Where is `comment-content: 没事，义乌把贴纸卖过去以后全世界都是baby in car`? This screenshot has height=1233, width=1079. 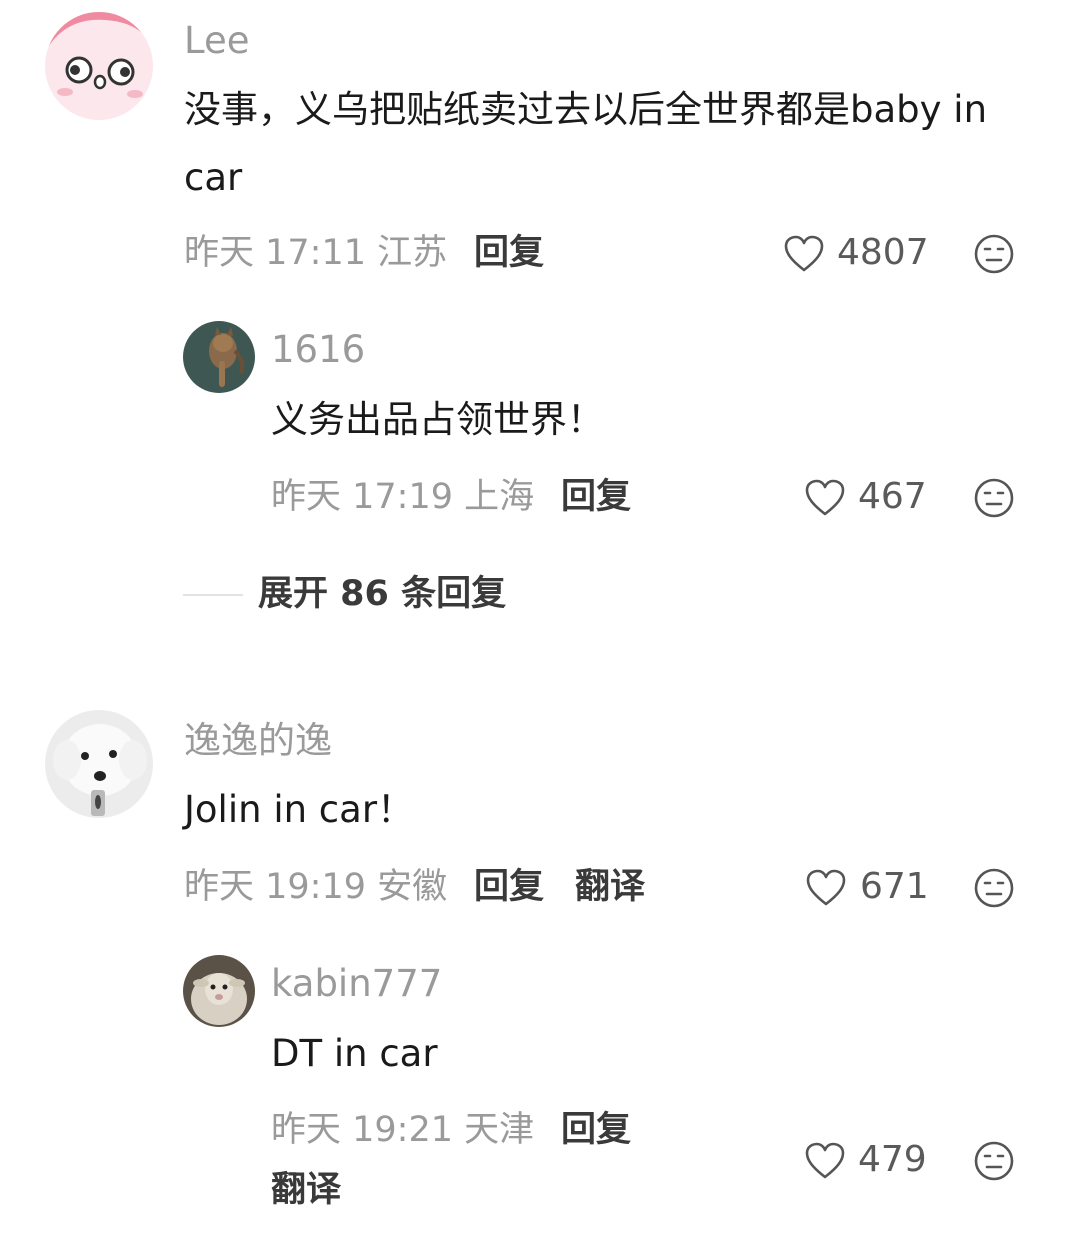 comment-content: 没事，义乌把贴纸卖过去以后全世界都是baby in car is located at coordinates (586, 143).